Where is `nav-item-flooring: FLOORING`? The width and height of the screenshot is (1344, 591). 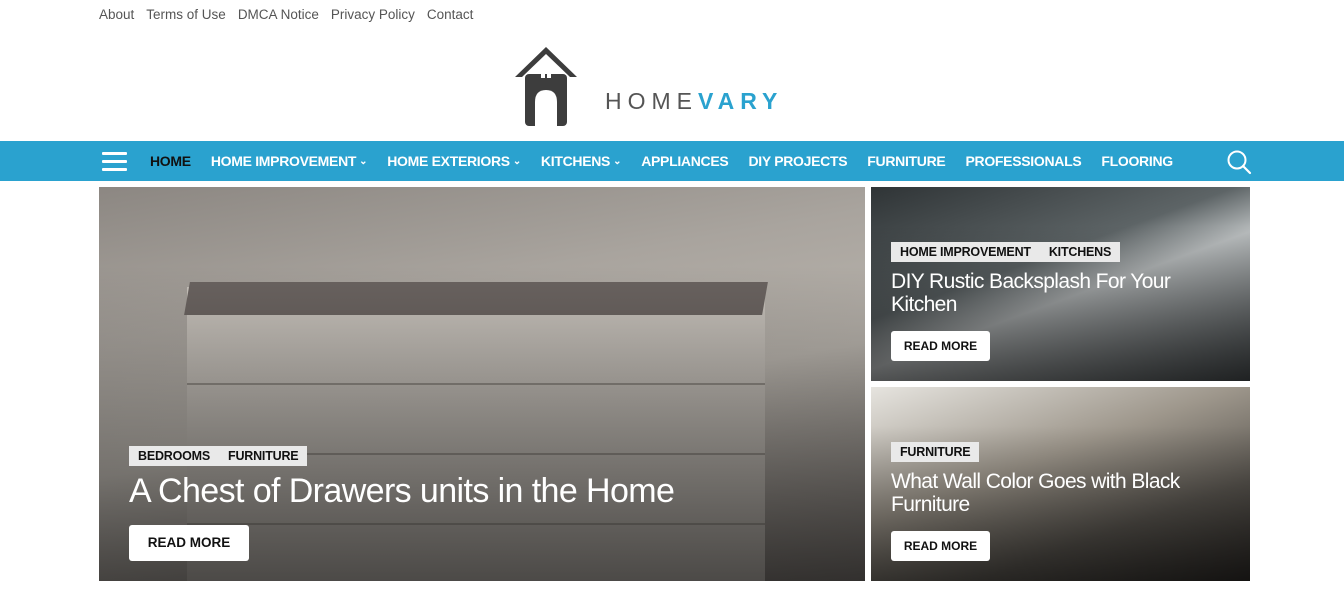 nav-item-flooring: FLOORING is located at coordinates (1137, 161).